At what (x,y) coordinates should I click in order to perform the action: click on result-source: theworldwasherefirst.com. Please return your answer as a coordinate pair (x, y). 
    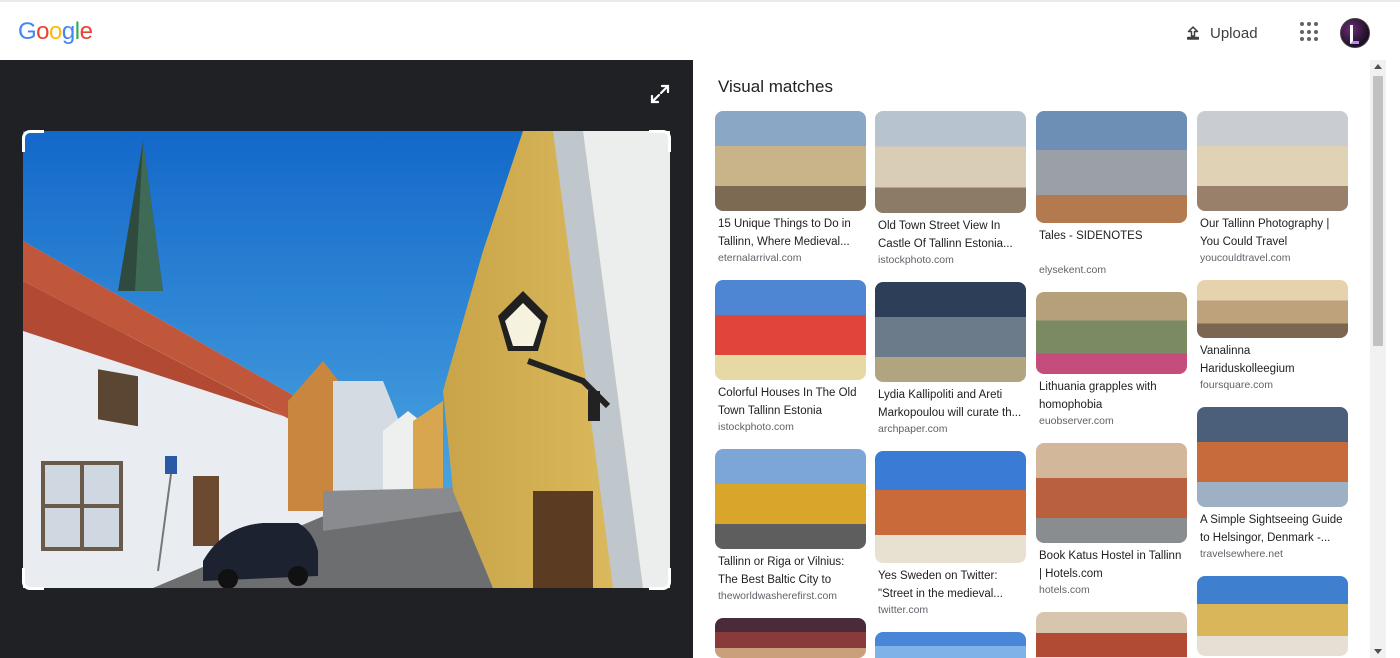
    Looking at the image, I should click on (778, 596).